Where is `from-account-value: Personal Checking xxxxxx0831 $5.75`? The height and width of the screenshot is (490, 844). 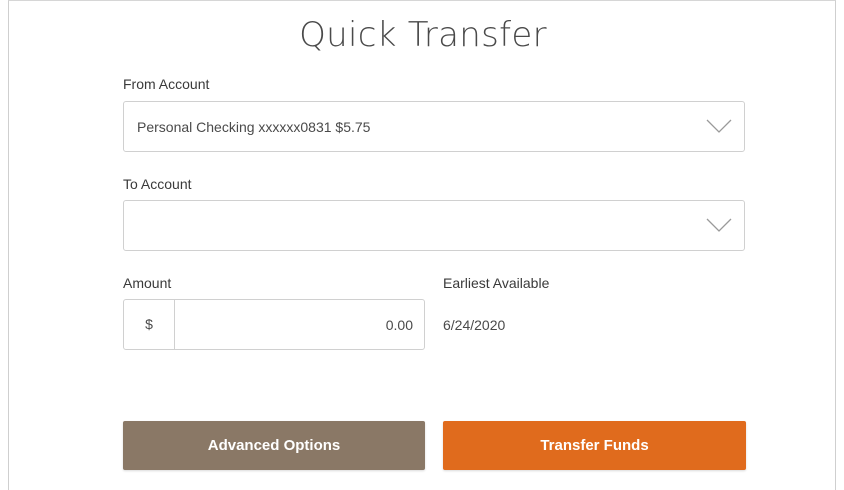
from-account-value: Personal Checking xxxxxx0831 $5.75 is located at coordinates (254, 127).